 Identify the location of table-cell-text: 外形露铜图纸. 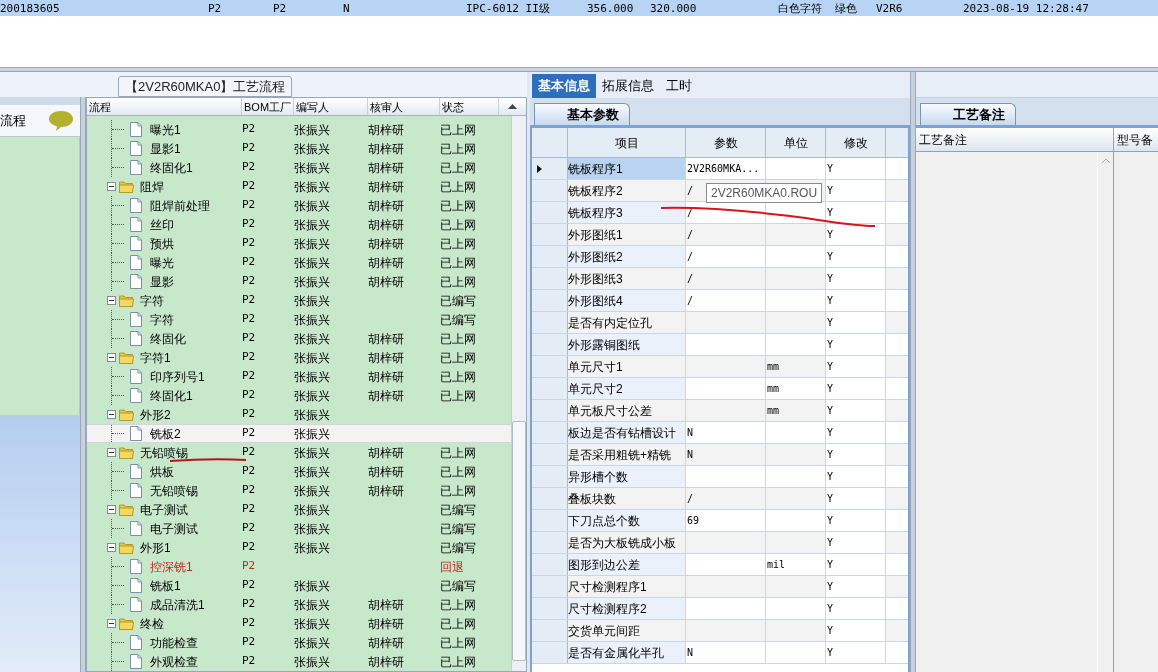
(604, 345).